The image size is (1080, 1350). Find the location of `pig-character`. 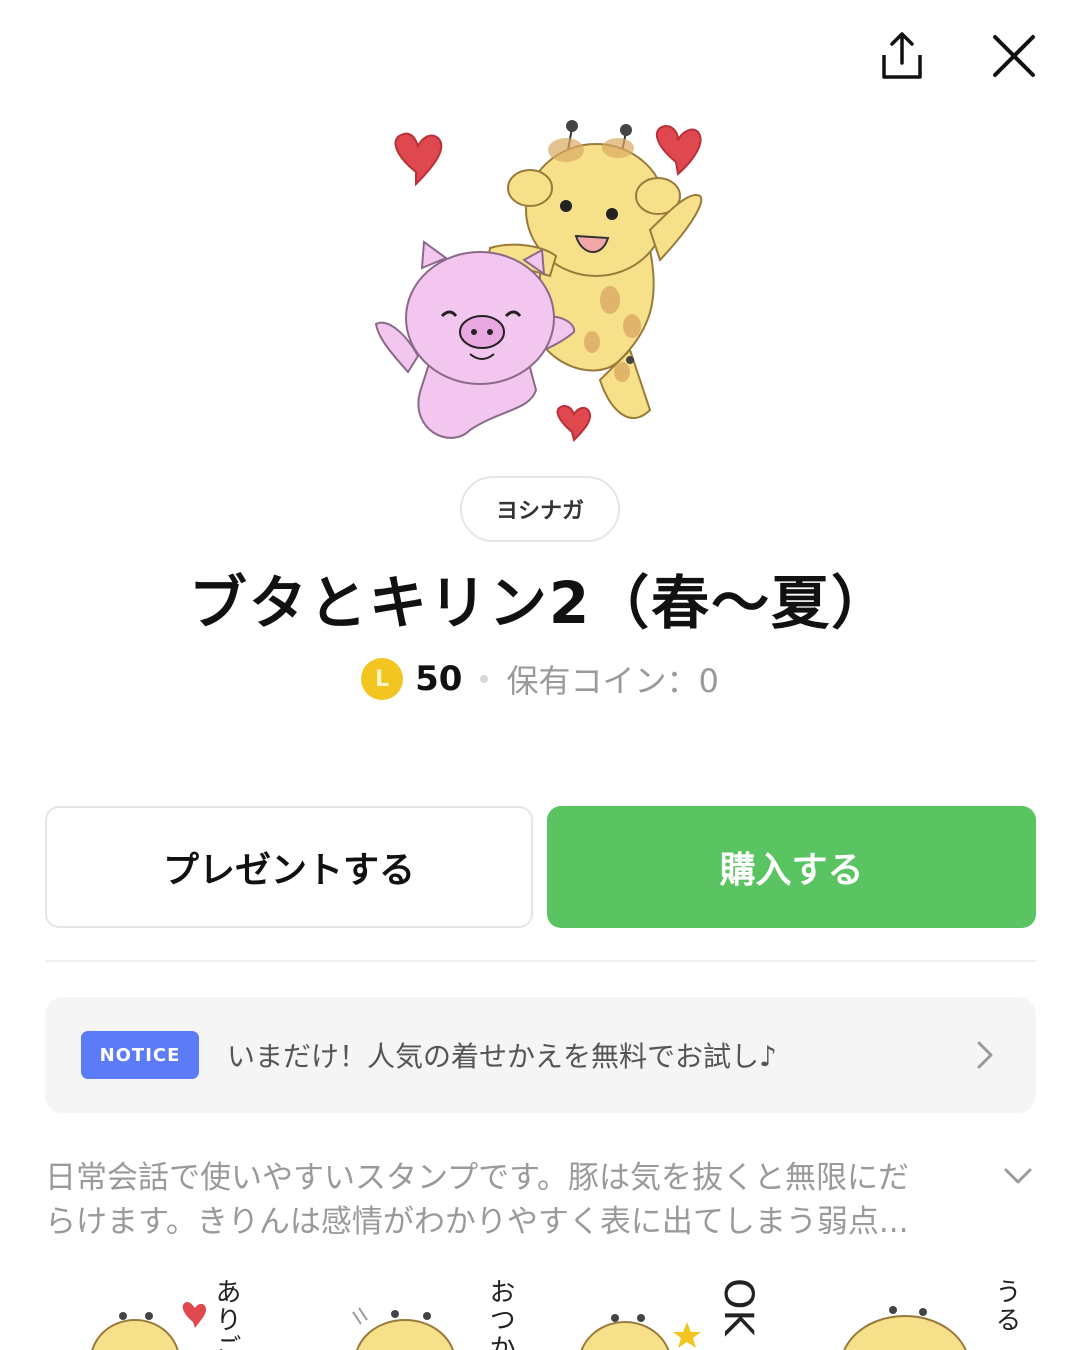

pig-character is located at coordinates (475, 339).